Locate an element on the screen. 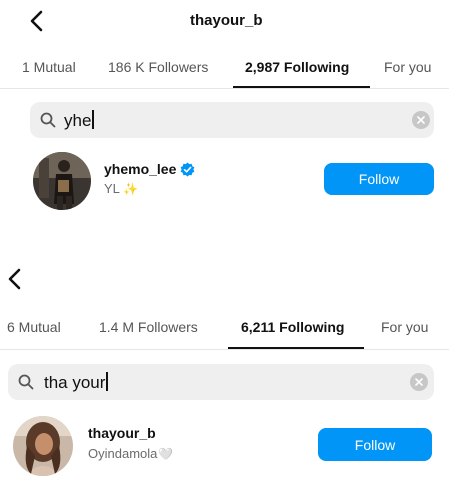 The height and width of the screenshot is (500, 449). result-username: thayour_b is located at coordinates (122, 433).